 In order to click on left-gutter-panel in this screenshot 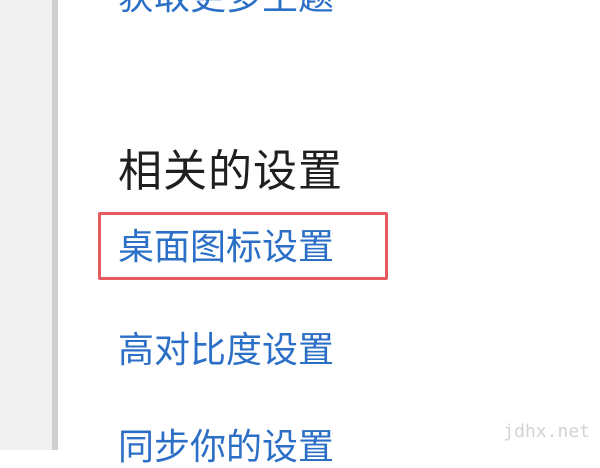, I will do `click(29, 225)`.